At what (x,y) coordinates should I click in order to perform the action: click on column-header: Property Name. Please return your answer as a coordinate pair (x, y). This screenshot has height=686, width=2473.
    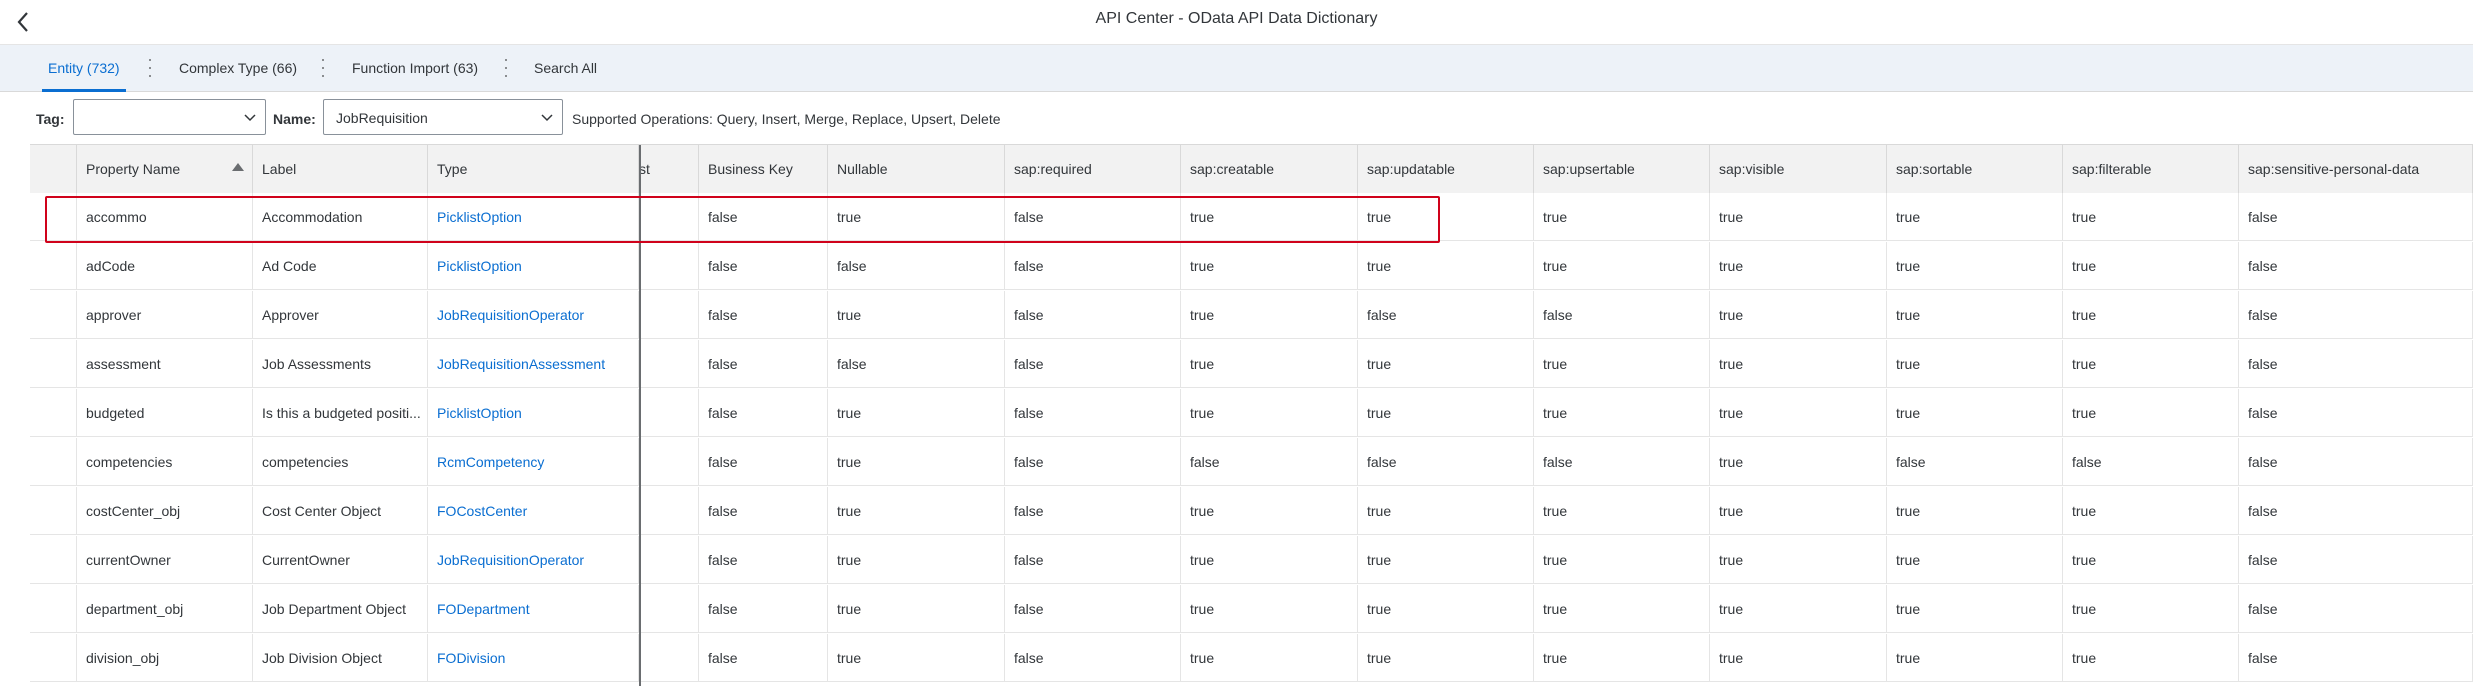
    Looking at the image, I should click on (165, 169).